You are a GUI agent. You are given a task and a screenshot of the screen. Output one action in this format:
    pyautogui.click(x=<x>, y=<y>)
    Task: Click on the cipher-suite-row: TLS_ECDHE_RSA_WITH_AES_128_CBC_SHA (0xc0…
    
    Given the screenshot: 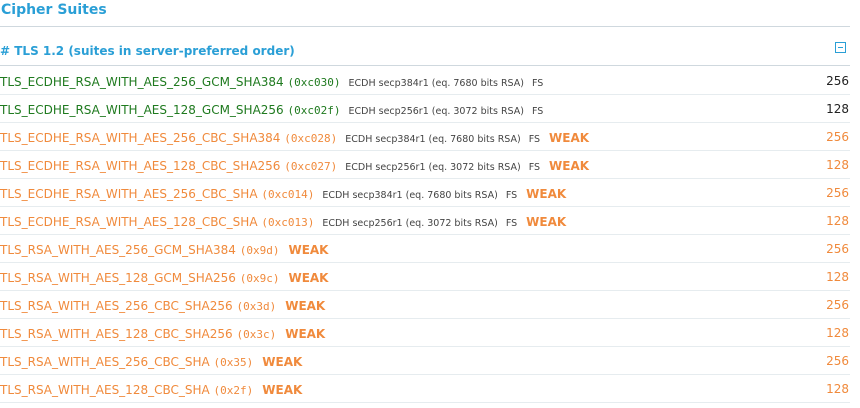 What is the action you would take?
    pyautogui.click(x=425, y=221)
    